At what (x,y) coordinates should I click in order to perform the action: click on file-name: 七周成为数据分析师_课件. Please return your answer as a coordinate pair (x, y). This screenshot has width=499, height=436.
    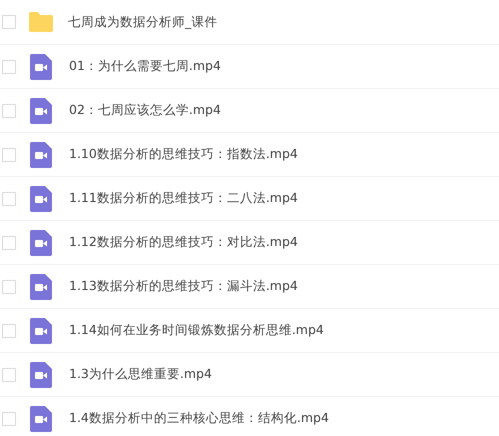
    Looking at the image, I should click on (143, 22).